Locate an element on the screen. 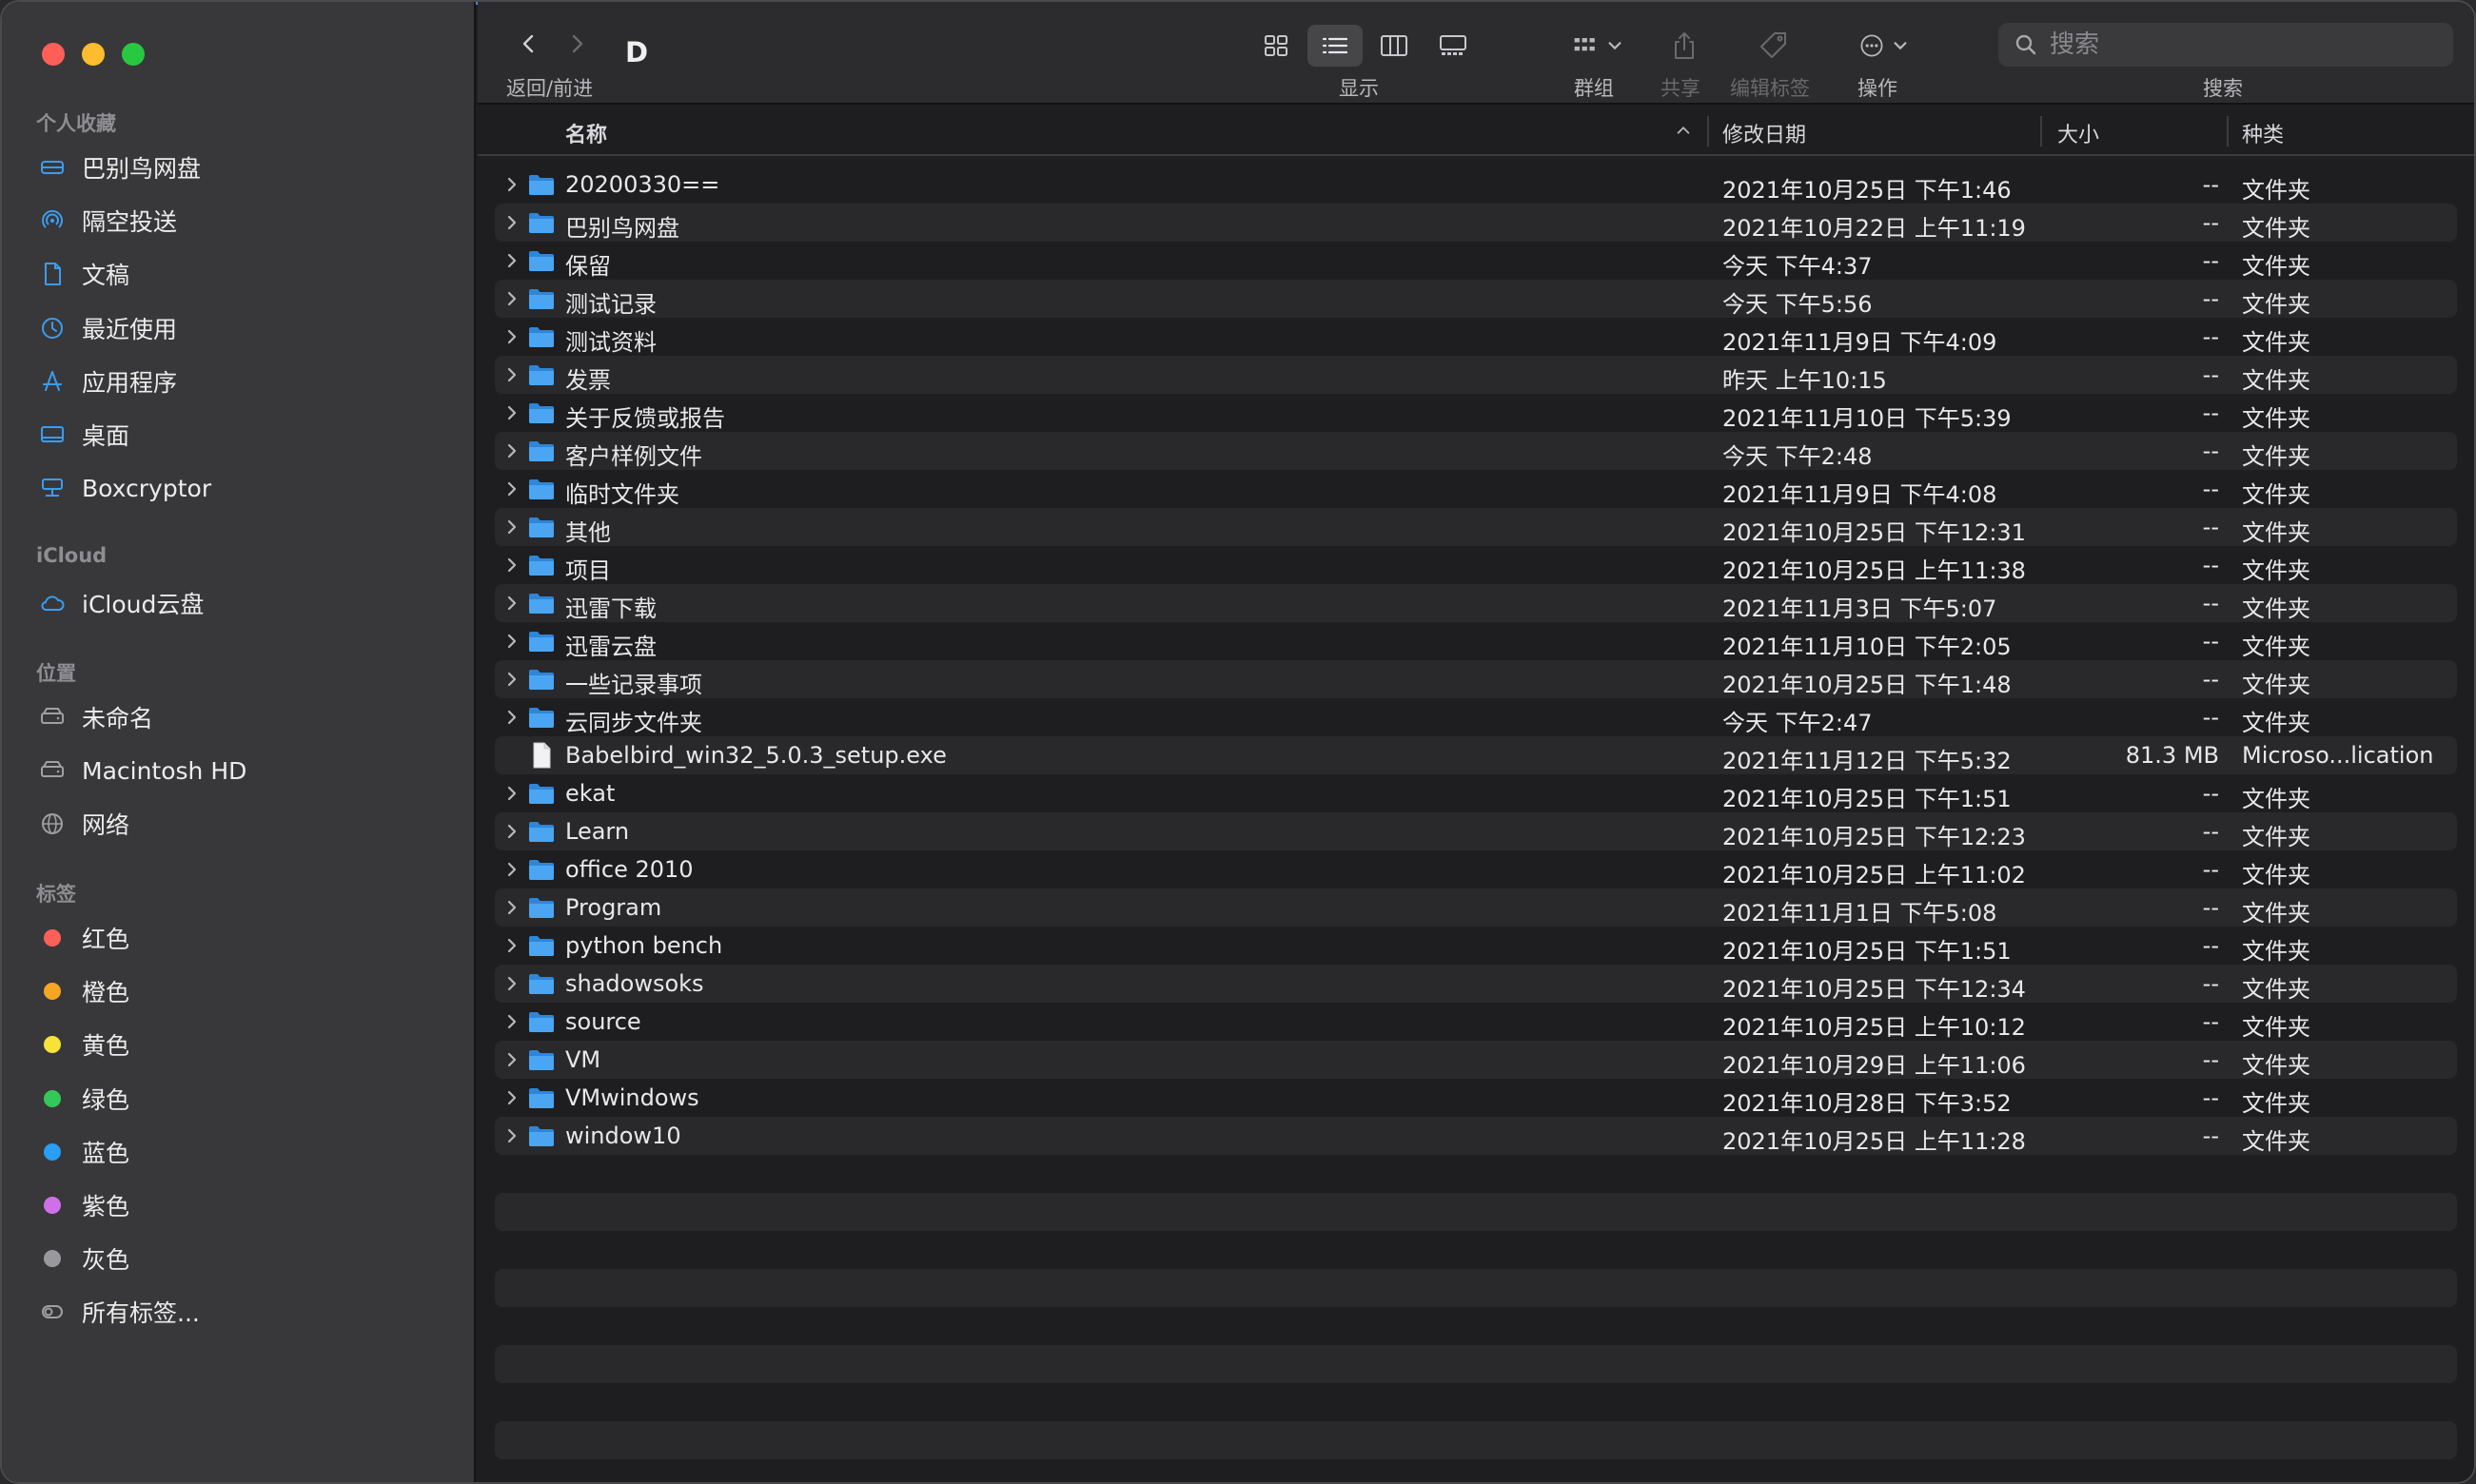 The image size is (2476, 1484). drive-icon is located at coordinates (52, 167).